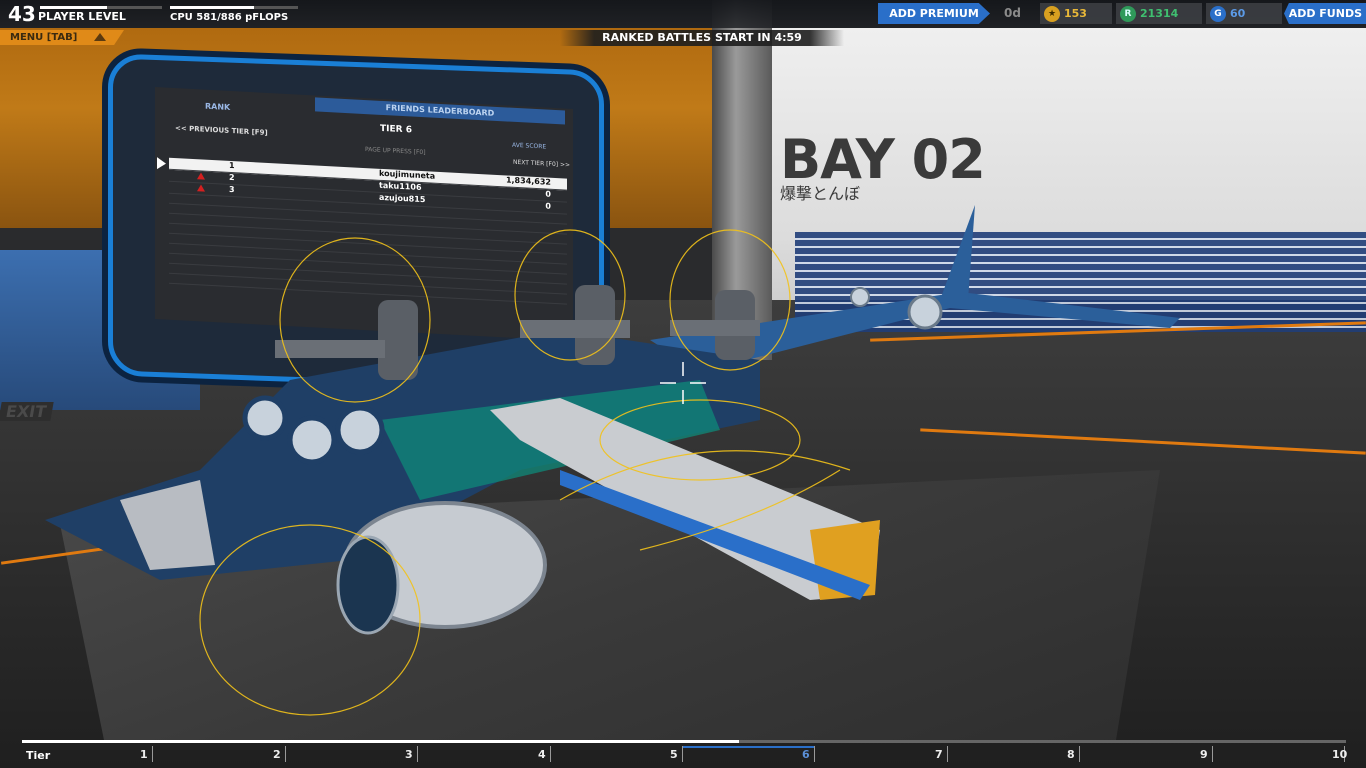 Image resolution: width=1366 pixels, height=768 pixels. I want to click on robits-icon: R, so click(1128, 14).